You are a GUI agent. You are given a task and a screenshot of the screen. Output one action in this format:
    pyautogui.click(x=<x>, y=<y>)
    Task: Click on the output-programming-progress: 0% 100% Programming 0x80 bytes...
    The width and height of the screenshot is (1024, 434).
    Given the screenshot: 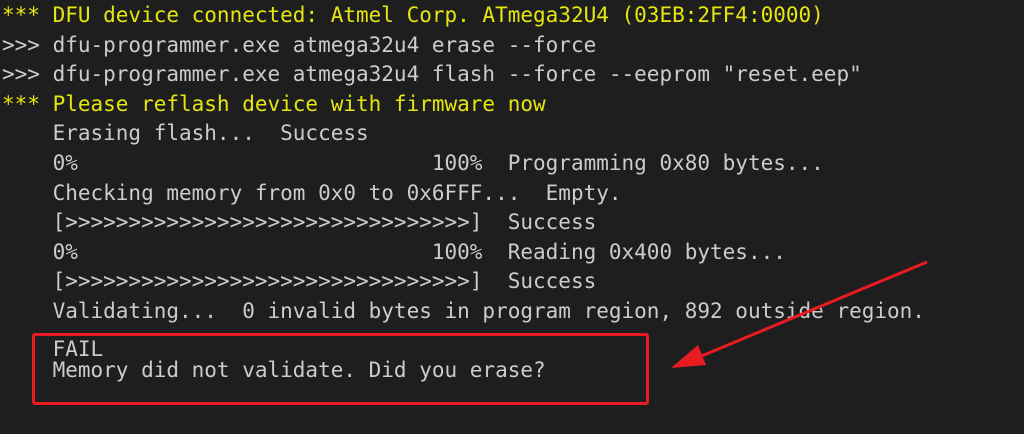 What is the action you would take?
    pyautogui.click(x=413, y=162)
    